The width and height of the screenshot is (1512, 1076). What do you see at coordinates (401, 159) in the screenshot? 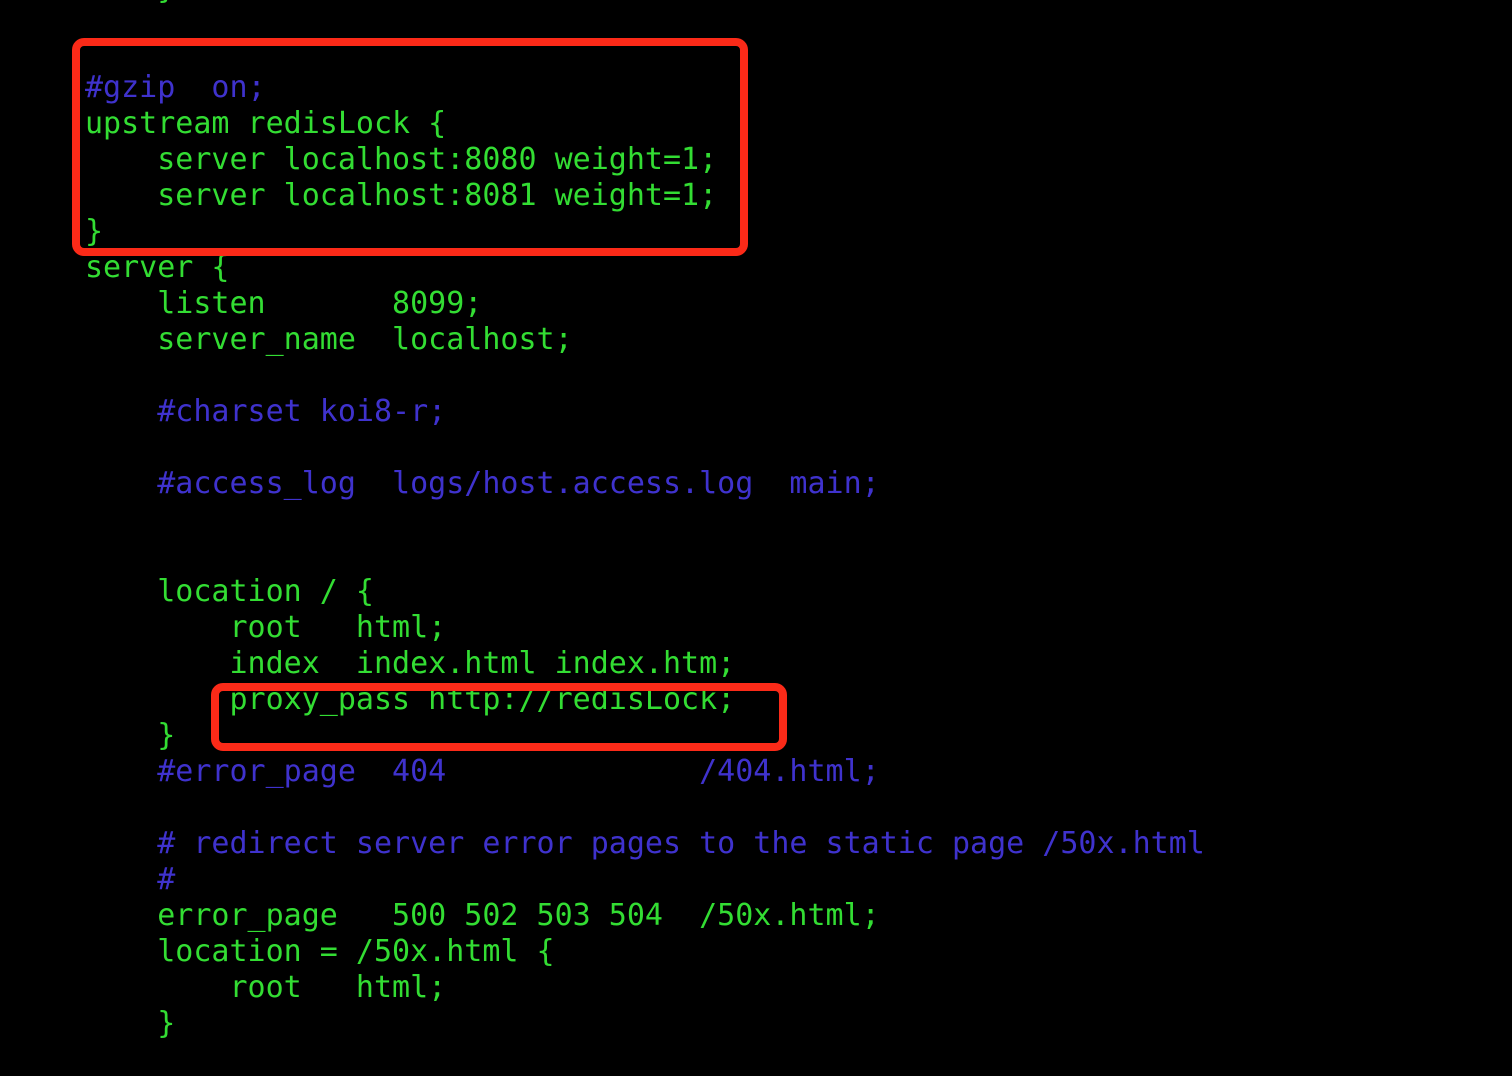
I see `code-line: server localhost:8080 weight=1;` at bounding box center [401, 159].